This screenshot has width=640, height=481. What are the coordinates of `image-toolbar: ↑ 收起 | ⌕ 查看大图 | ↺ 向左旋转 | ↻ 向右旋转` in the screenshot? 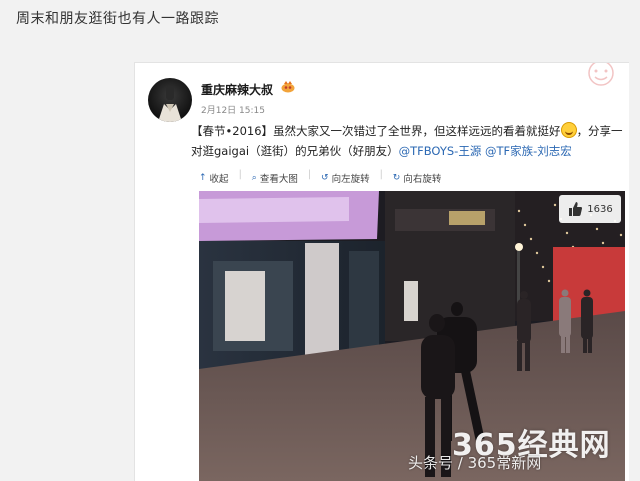 It's located at (325, 178).